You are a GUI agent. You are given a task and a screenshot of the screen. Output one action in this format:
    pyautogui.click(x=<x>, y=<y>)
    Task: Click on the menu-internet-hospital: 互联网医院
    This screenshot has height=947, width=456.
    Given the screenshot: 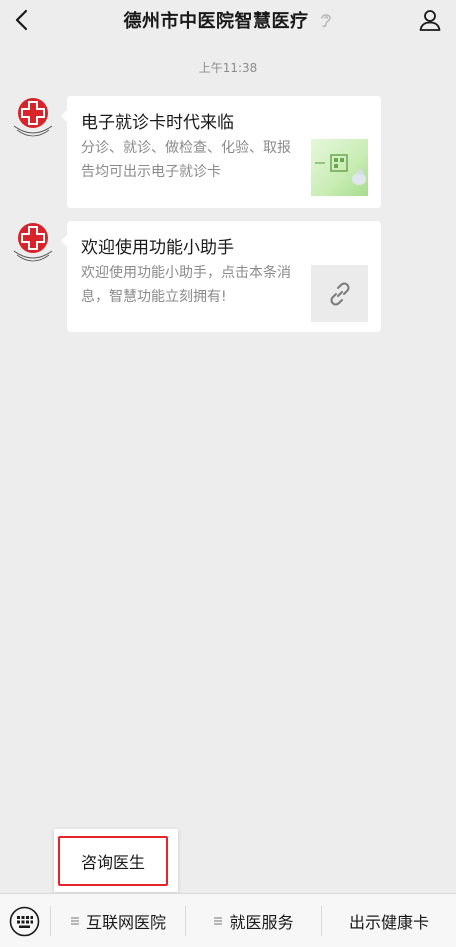 What is the action you would take?
    pyautogui.click(x=118, y=920)
    